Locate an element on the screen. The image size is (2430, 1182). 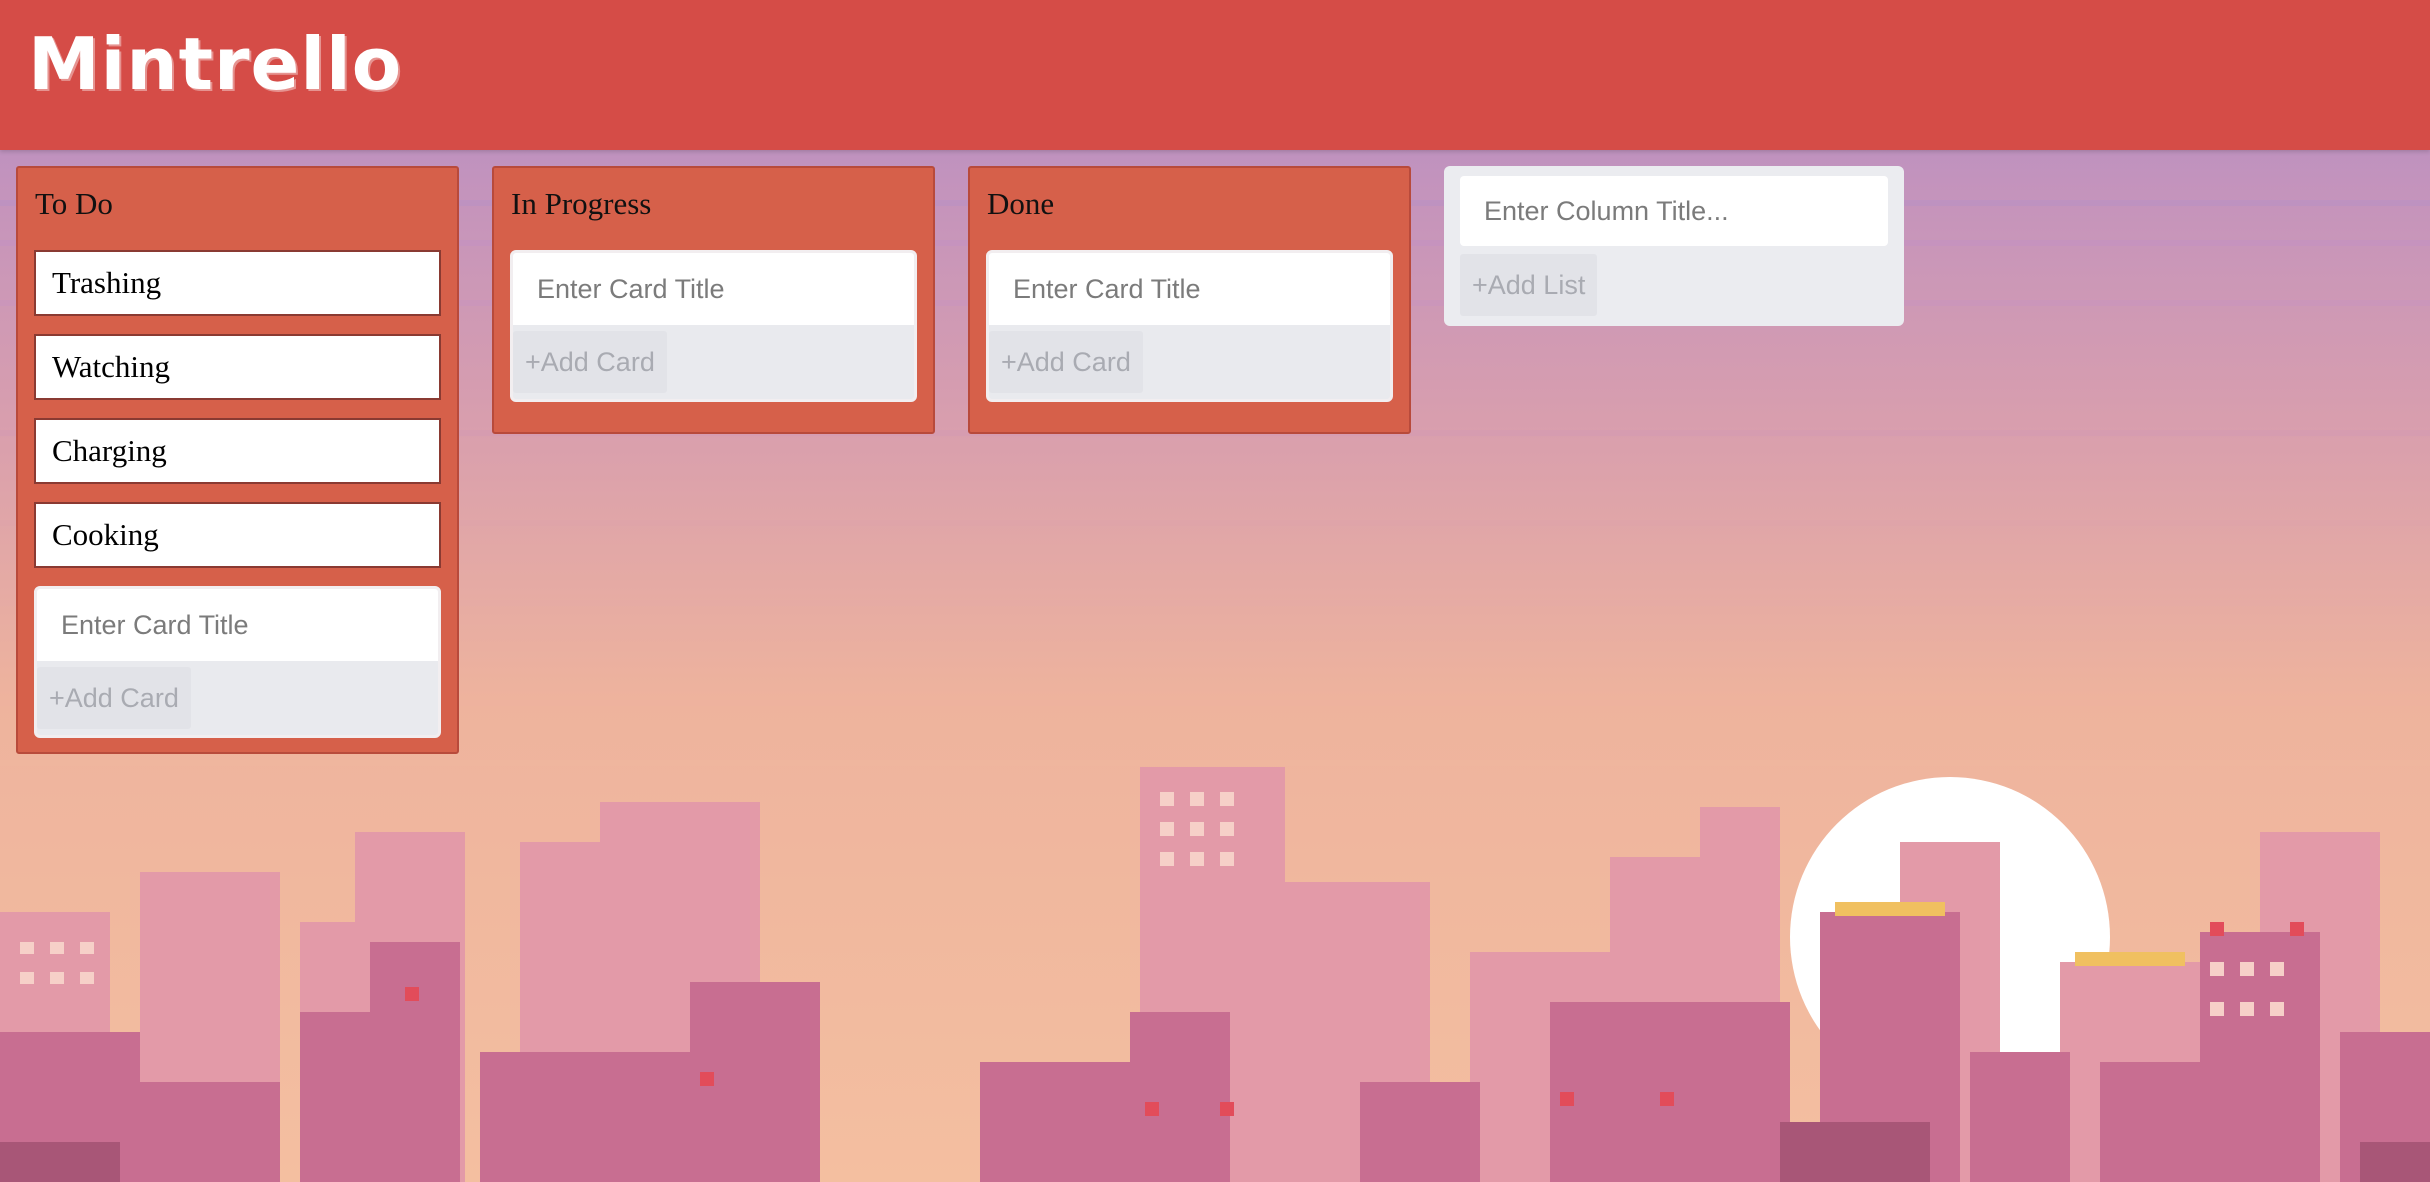
top-header: Mintrello is located at coordinates (1215, 75).